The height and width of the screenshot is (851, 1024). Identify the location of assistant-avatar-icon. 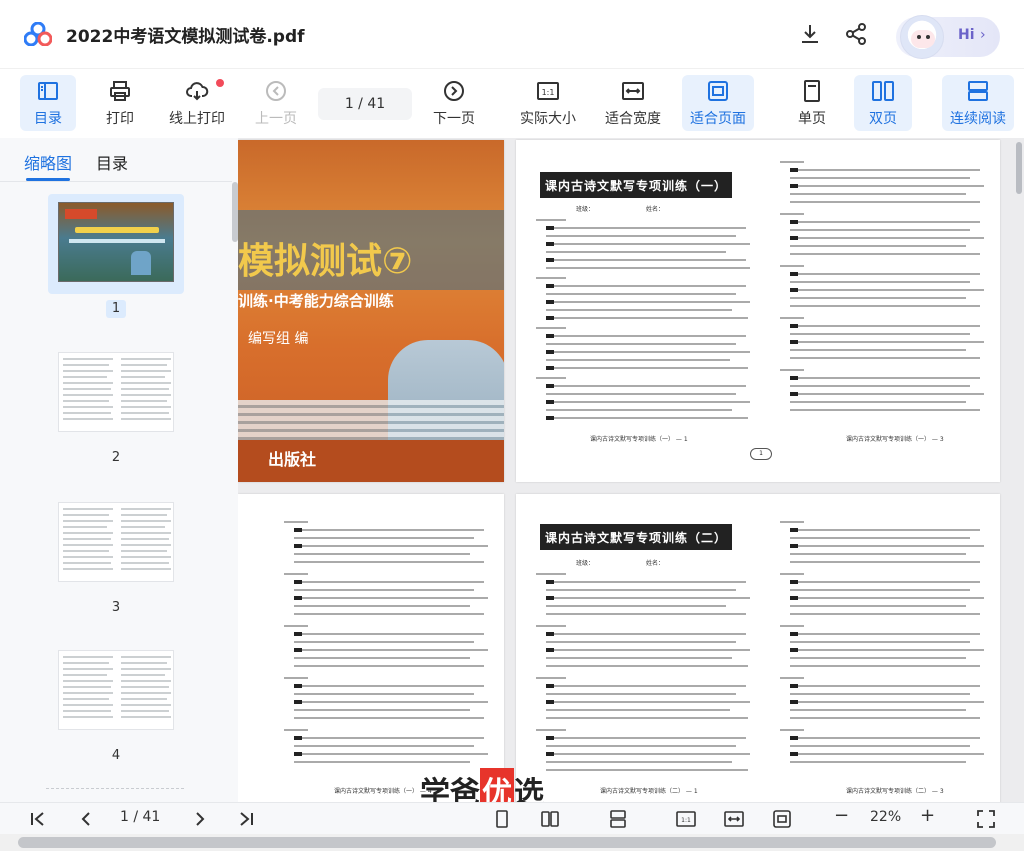
(922, 37).